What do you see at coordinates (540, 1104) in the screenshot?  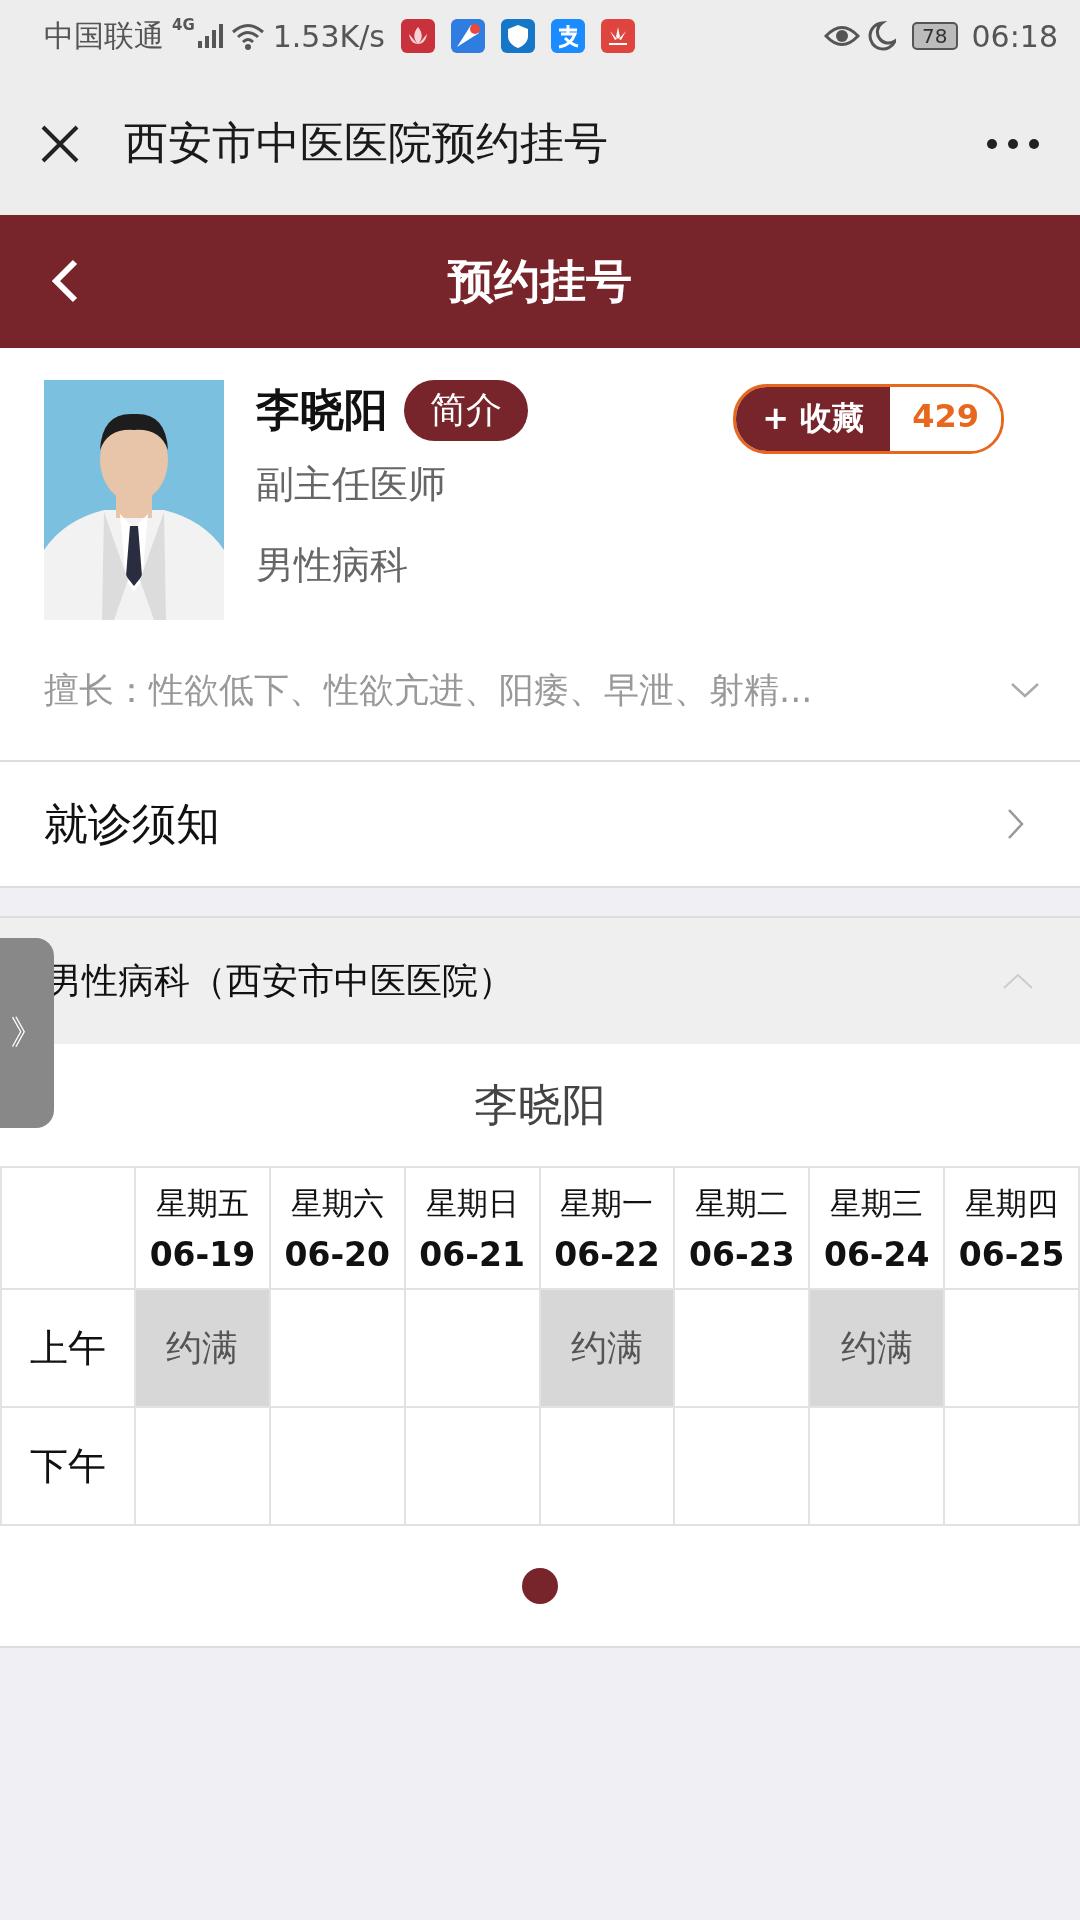 I see `schedule-doctor-name: 李晓阳` at bounding box center [540, 1104].